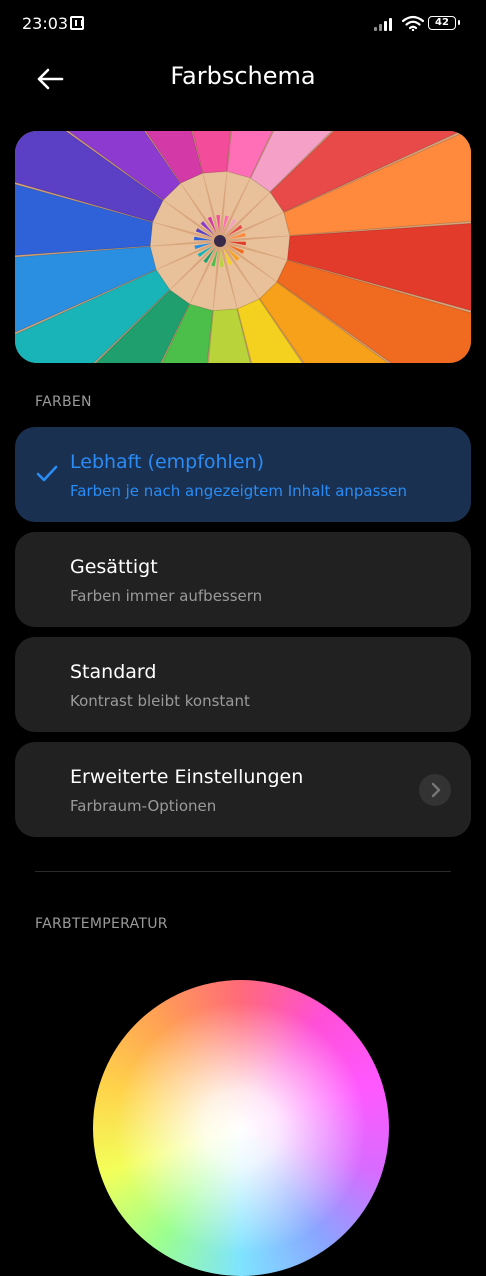  What do you see at coordinates (241, 1128) in the screenshot?
I see `color-temperature-wheel` at bounding box center [241, 1128].